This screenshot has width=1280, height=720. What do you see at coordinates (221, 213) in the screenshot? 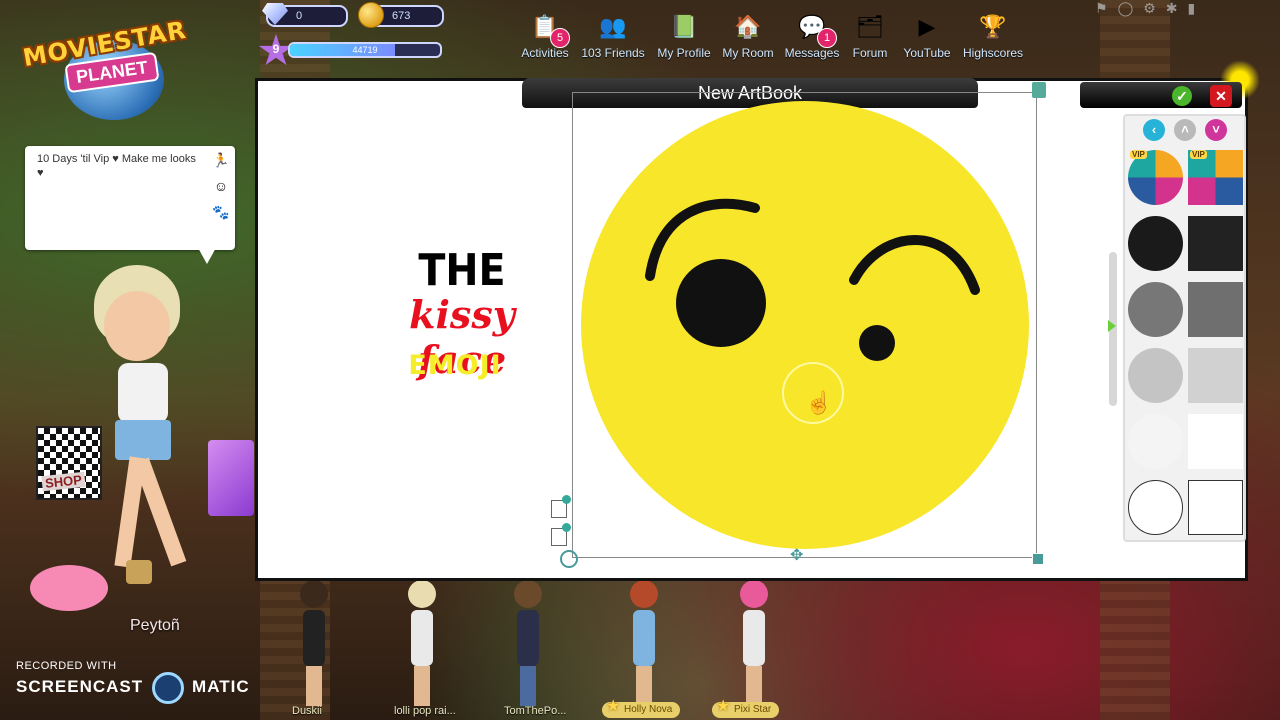
I see `pet-icon: 🐾` at bounding box center [221, 213].